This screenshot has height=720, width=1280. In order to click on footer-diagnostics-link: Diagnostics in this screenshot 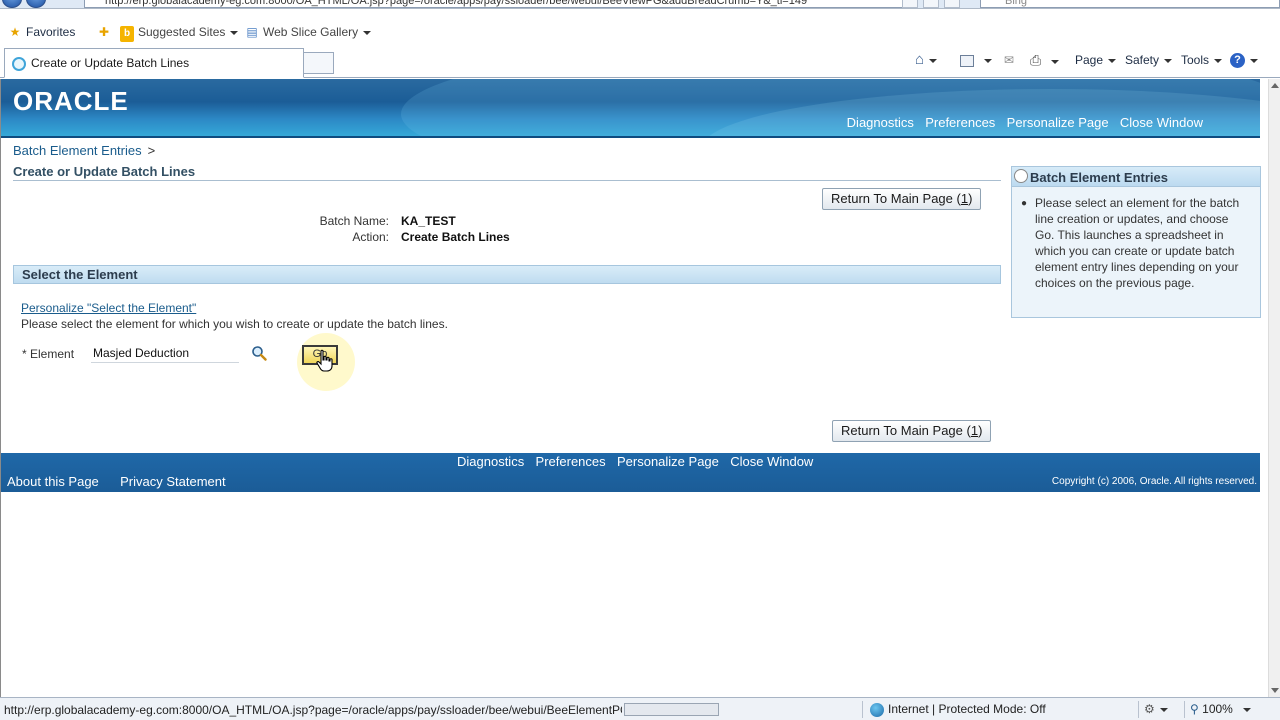, I will do `click(490, 461)`.